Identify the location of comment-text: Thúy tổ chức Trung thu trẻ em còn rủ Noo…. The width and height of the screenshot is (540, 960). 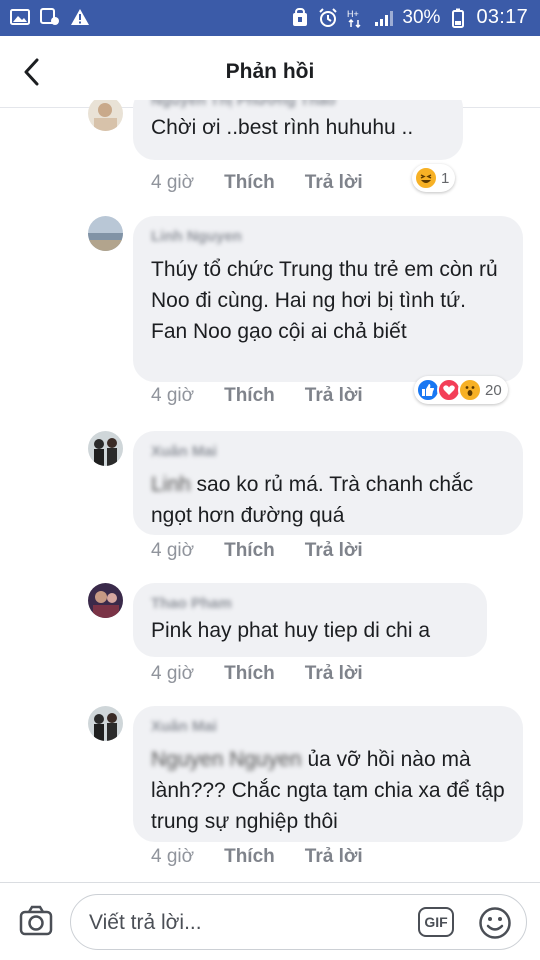
(324, 300).